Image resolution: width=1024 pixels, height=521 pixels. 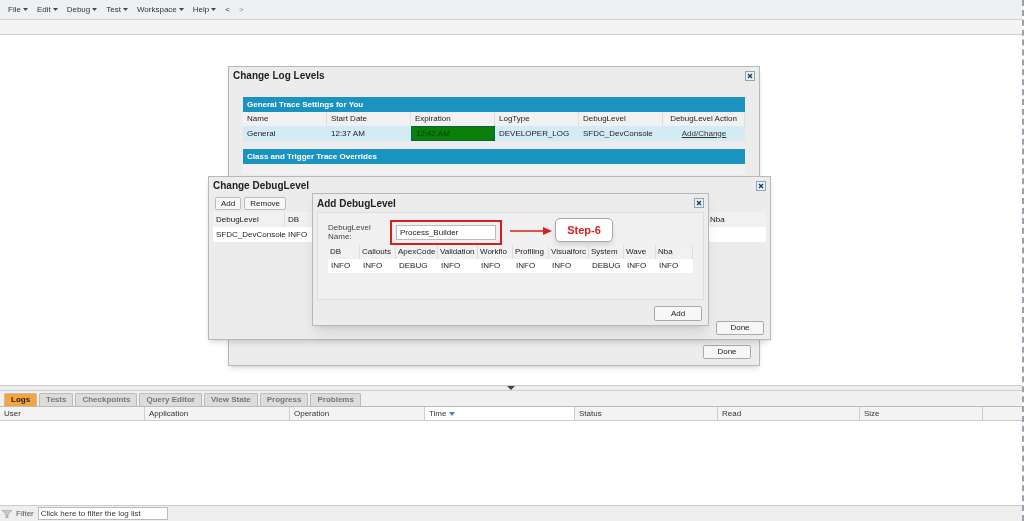 What do you see at coordinates (102, 513) in the screenshot?
I see `filter-field: Click here to filter the log list` at bounding box center [102, 513].